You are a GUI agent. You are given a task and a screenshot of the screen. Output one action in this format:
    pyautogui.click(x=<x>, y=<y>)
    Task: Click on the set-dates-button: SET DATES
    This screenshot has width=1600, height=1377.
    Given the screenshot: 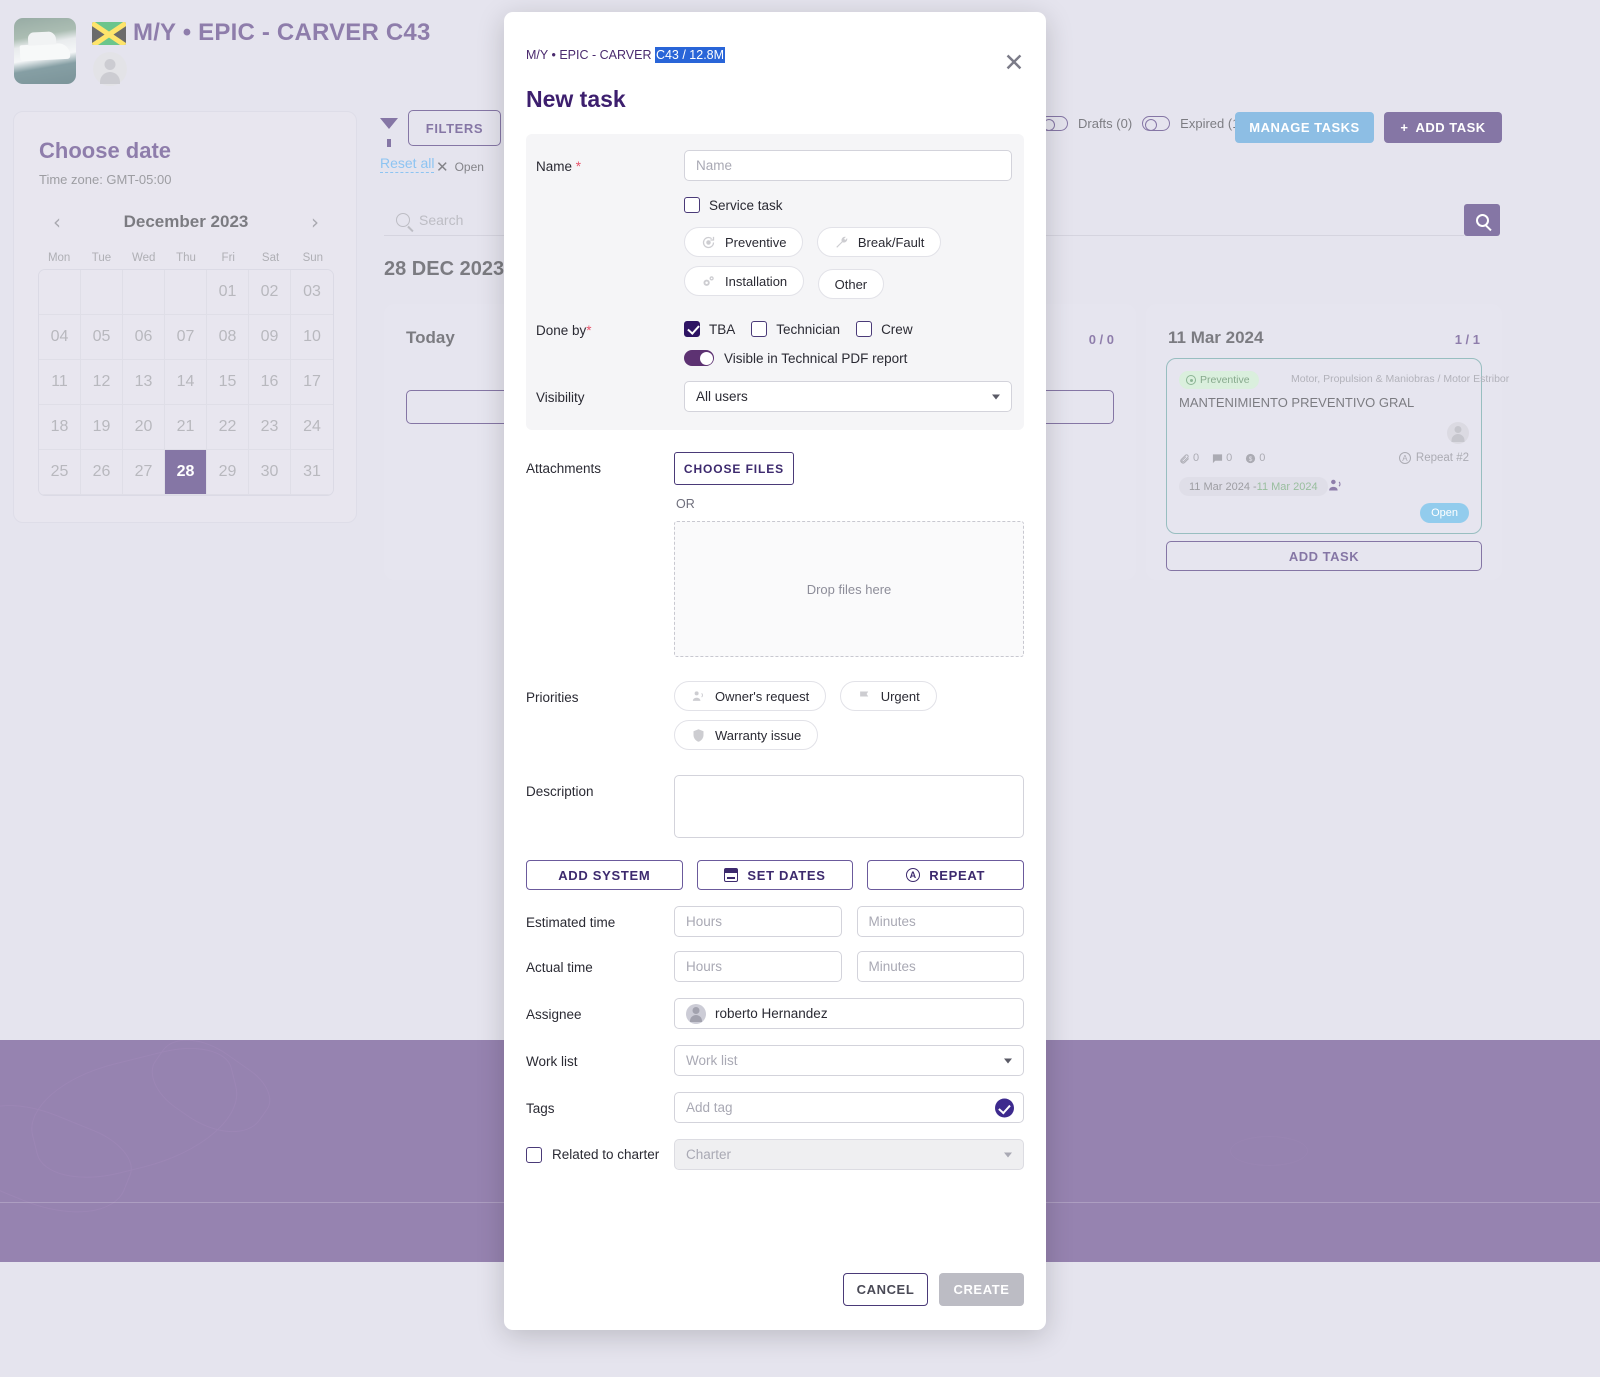 What is the action you would take?
    pyautogui.click(x=775, y=875)
    